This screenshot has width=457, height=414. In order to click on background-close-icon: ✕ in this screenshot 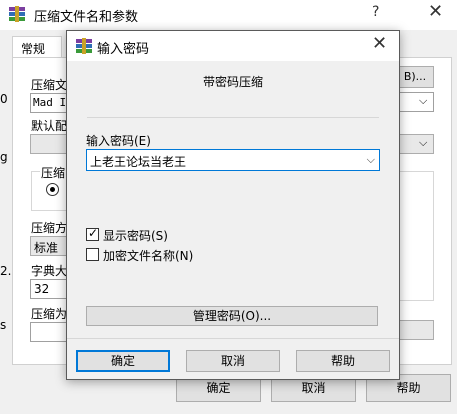, I will do `click(435, 11)`.